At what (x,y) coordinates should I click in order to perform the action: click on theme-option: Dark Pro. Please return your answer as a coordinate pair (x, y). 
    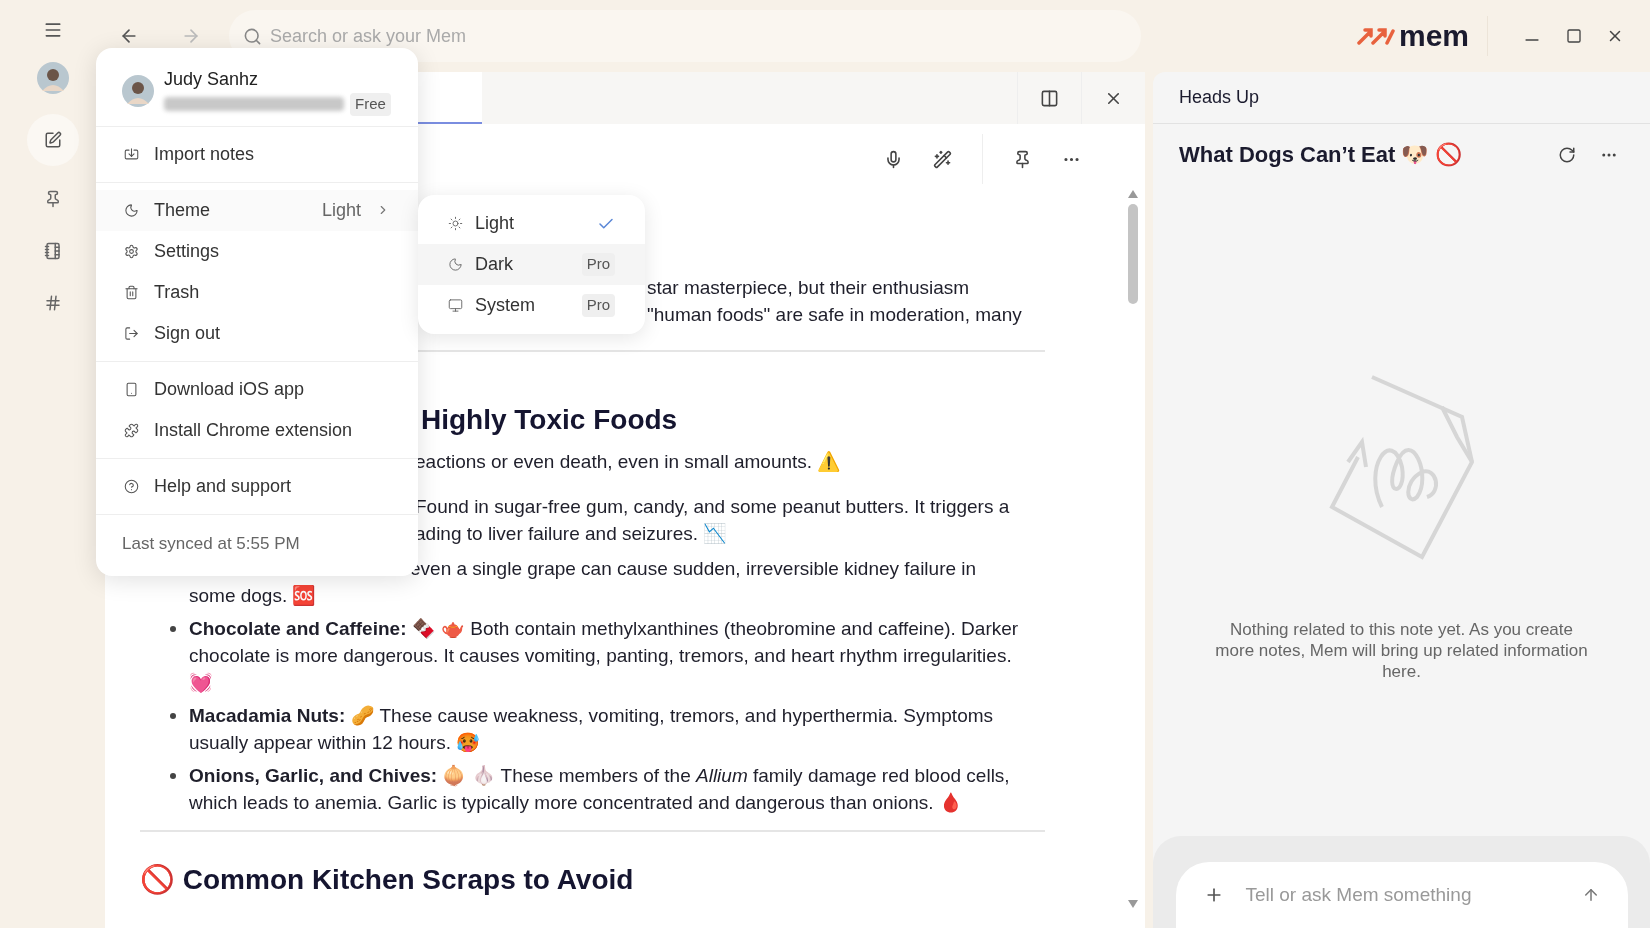
    Looking at the image, I should click on (531, 264).